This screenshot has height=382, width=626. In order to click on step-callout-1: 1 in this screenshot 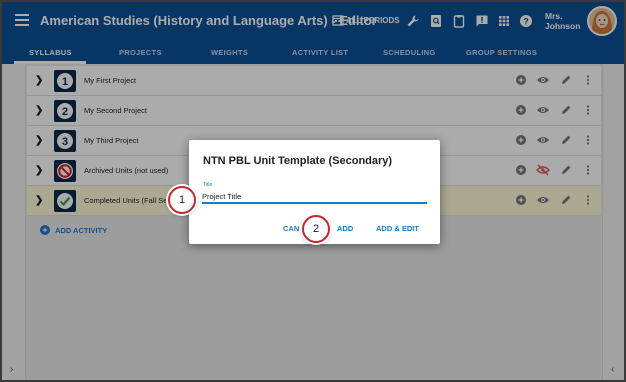, I will do `click(182, 200)`.